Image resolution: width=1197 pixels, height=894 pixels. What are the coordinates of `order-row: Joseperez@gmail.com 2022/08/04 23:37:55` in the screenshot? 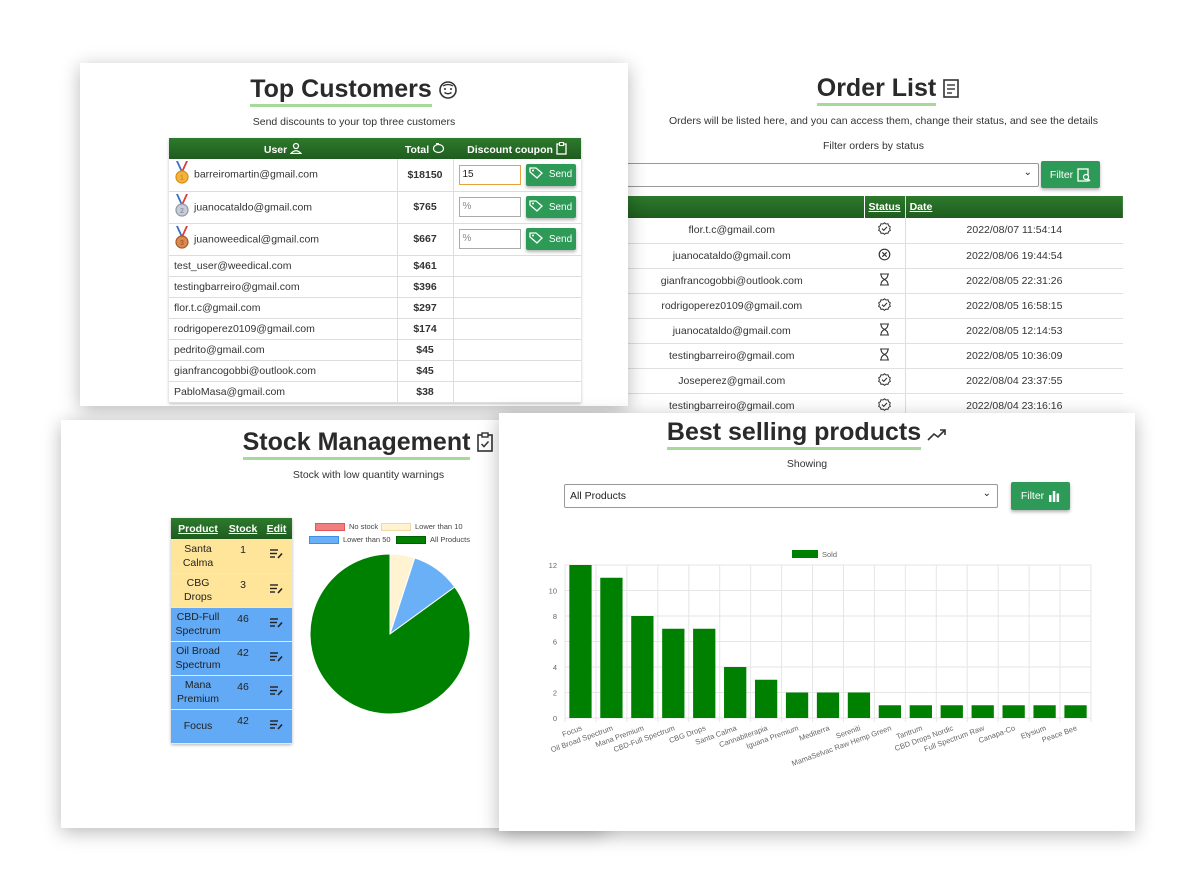 It's located at (861, 381).